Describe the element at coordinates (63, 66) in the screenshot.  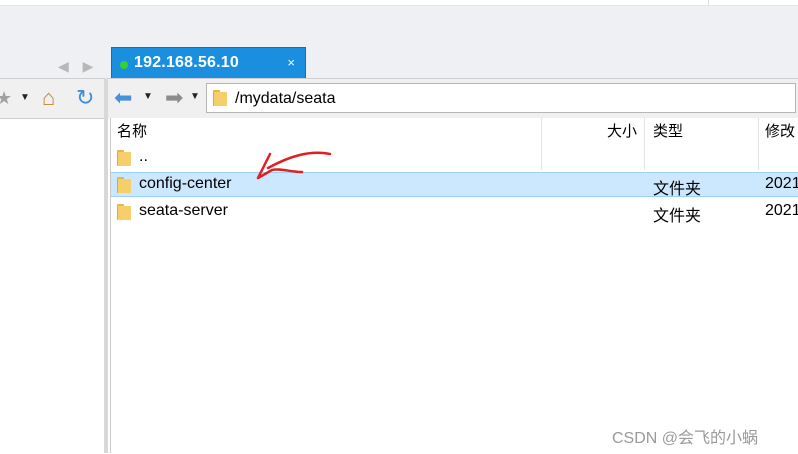
I see `tab-scroll-left-icon: ◀` at that location.